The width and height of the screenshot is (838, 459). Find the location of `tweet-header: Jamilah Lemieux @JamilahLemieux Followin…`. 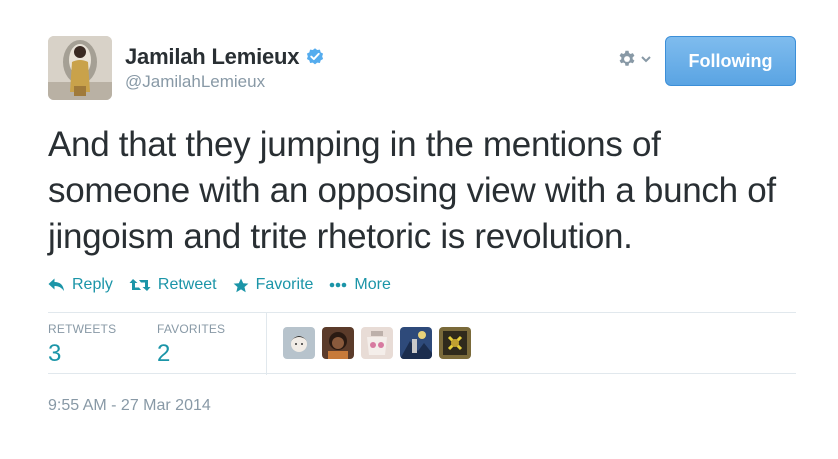

tweet-header: Jamilah Lemieux @JamilahLemieux Followin… is located at coordinates (422, 68).